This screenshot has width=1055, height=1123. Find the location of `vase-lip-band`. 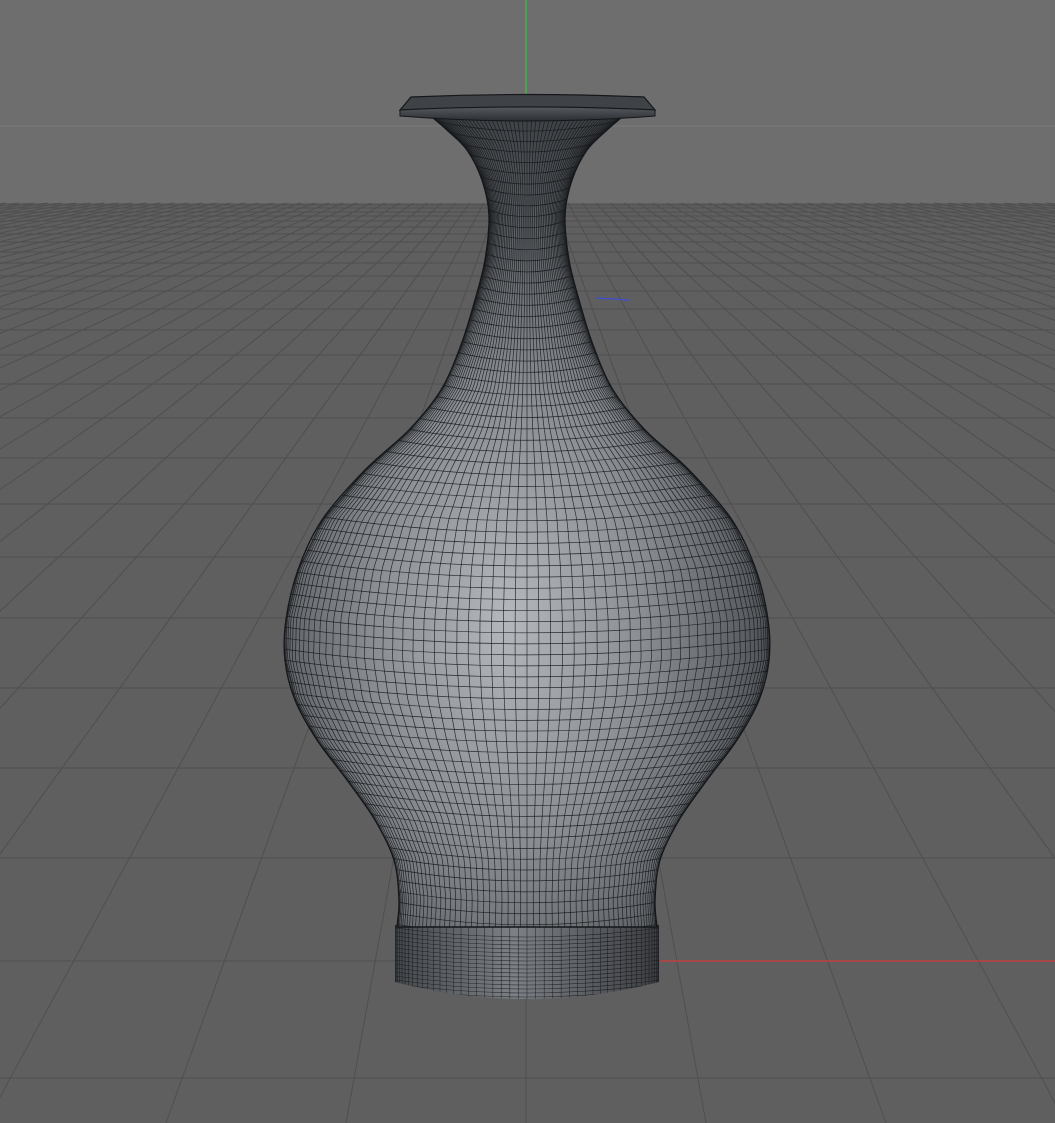

vase-lip-band is located at coordinates (527, 114).